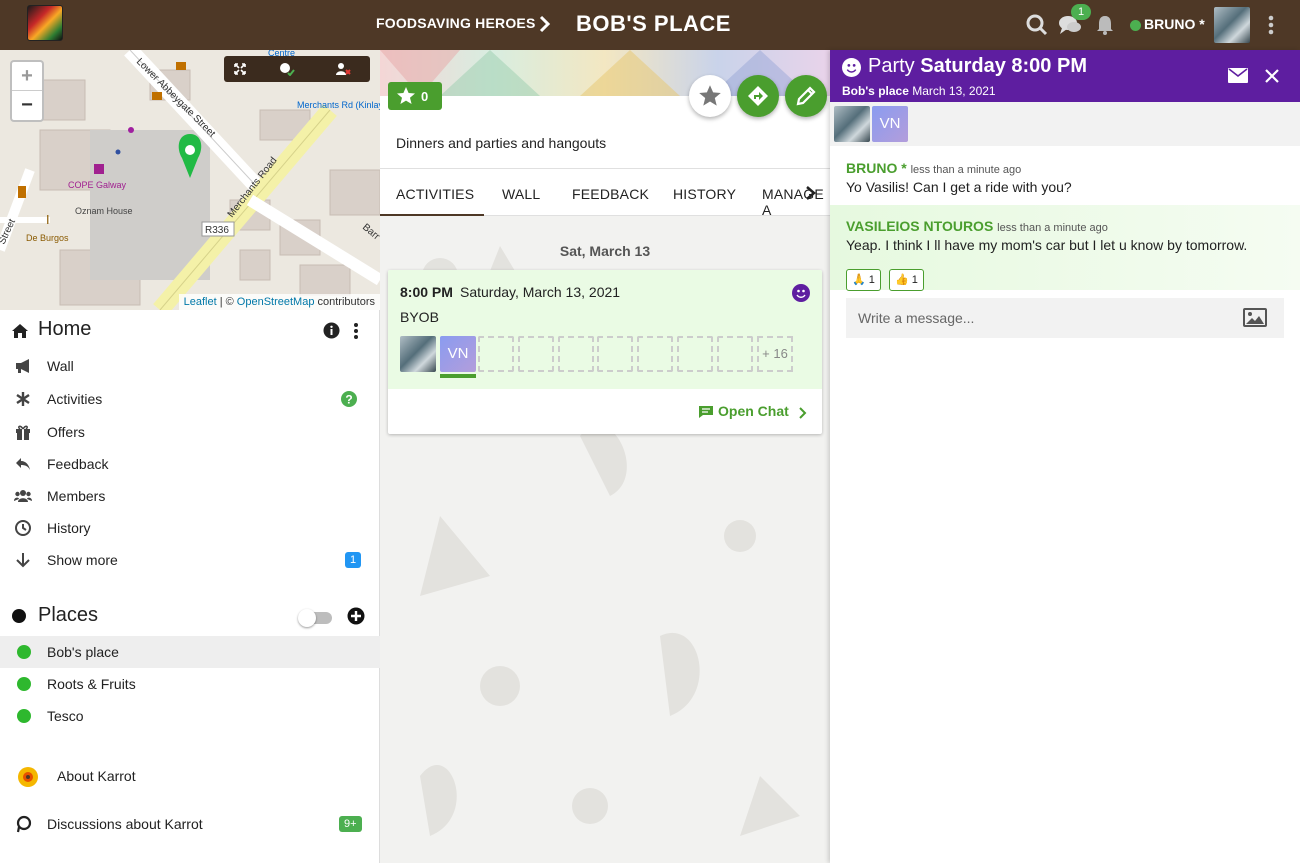 This screenshot has width=1300, height=863. Describe the element at coordinates (806, 96) in the screenshot. I see `edit-place-button` at that location.